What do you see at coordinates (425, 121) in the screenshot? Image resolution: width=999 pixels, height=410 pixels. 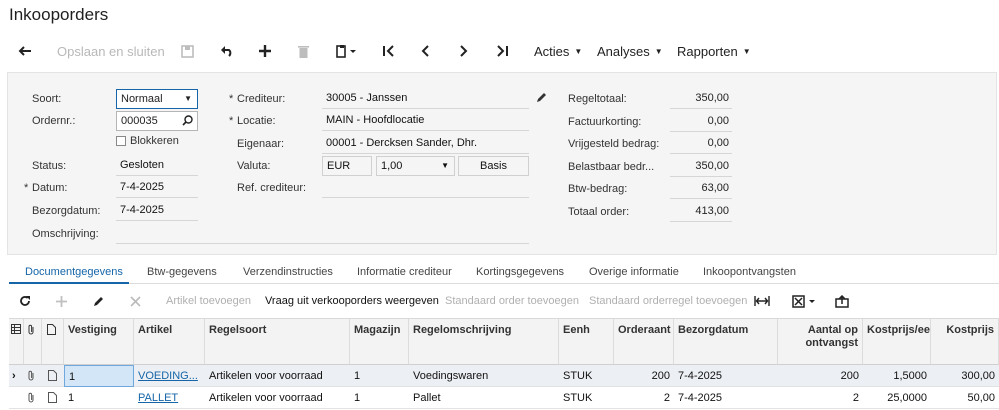 I see `location-field: MAIN - Hoofdlocatie` at bounding box center [425, 121].